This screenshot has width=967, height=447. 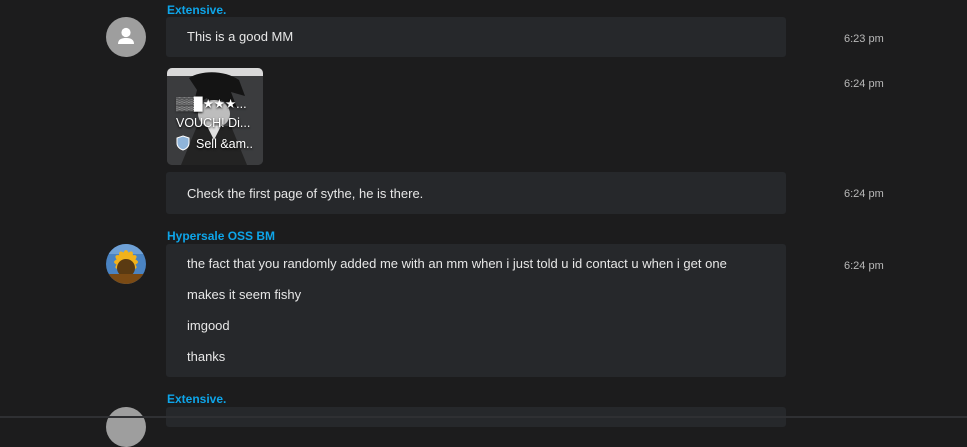 What do you see at coordinates (476, 37) in the screenshot?
I see `message-bubble: This is a good MM` at bounding box center [476, 37].